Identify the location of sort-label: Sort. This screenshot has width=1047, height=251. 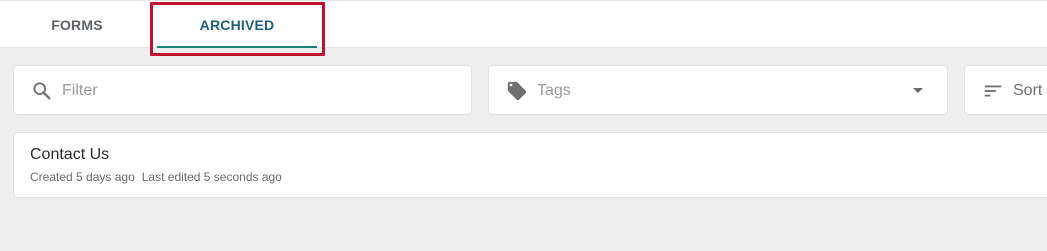
(1028, 90).